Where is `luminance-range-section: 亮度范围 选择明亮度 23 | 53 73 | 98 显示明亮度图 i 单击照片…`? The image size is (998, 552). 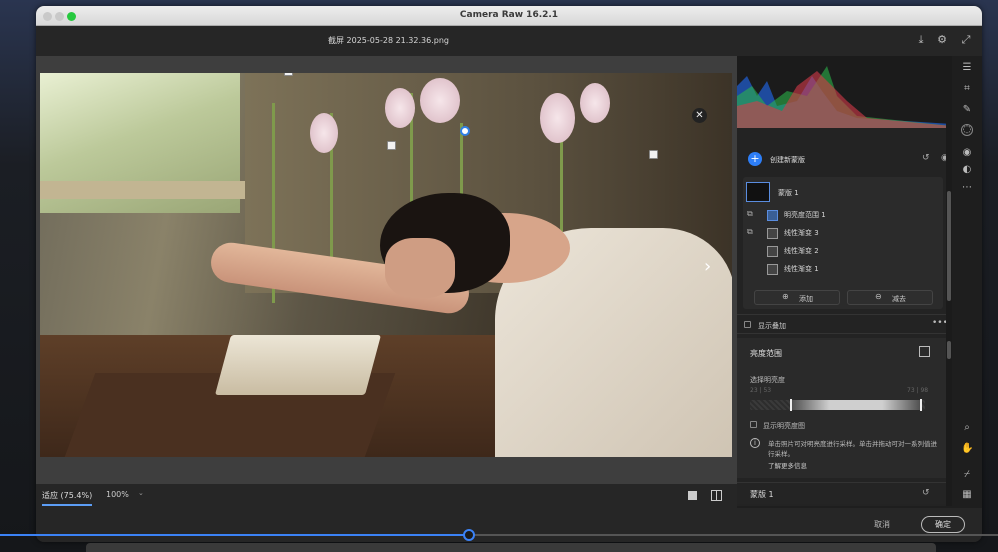
luminance-range-section: 亮度范围 选择明亮度 23 | 53 73 | 98 显示明亮度图 i 单击照片… is located at coordinates (844, 408).